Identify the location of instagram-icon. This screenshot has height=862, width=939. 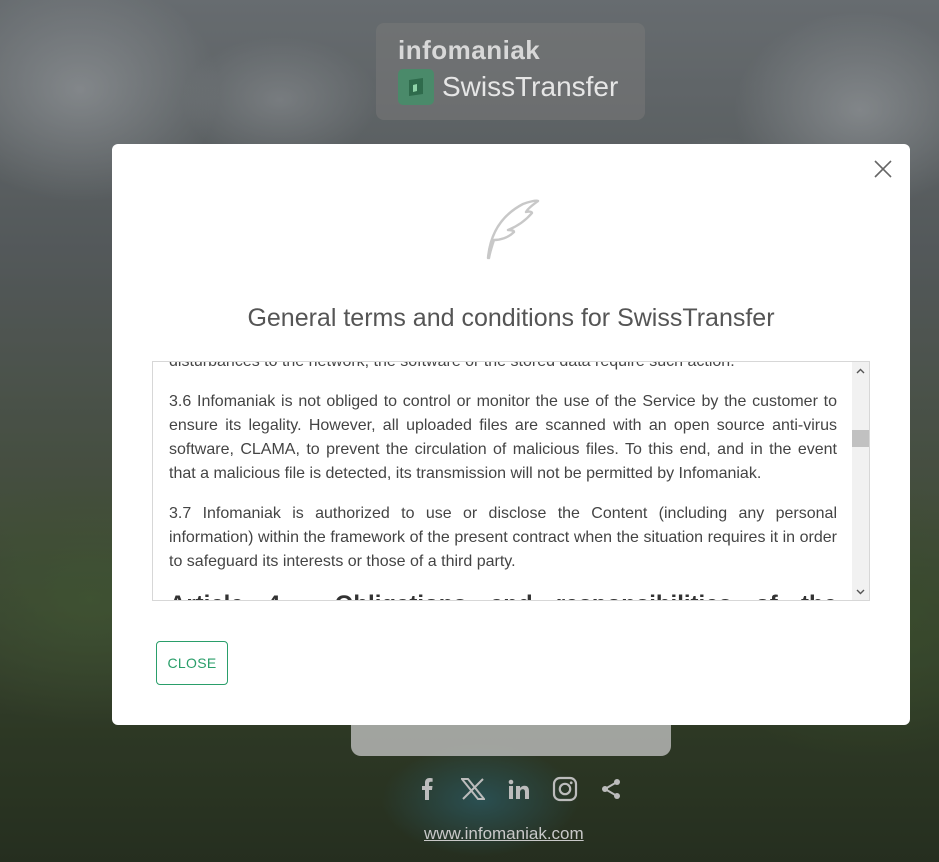
(565, 789).